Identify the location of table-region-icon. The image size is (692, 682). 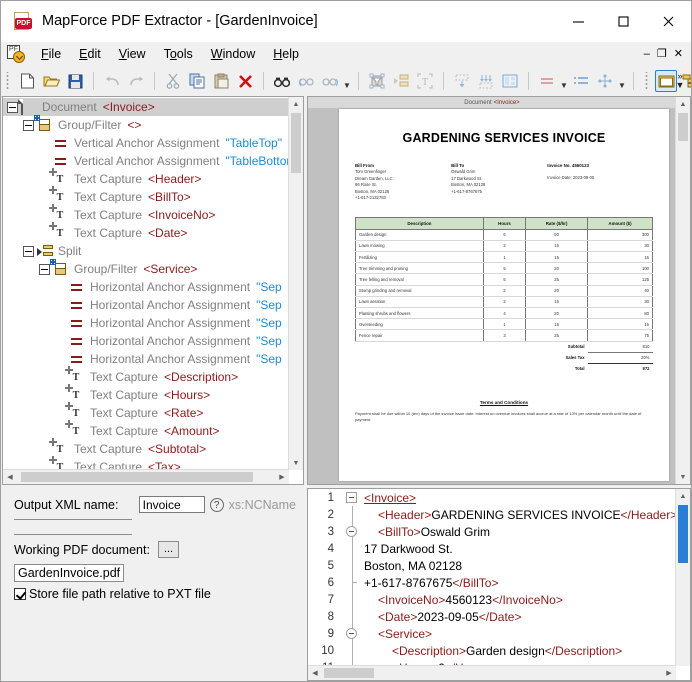
(510, 81).